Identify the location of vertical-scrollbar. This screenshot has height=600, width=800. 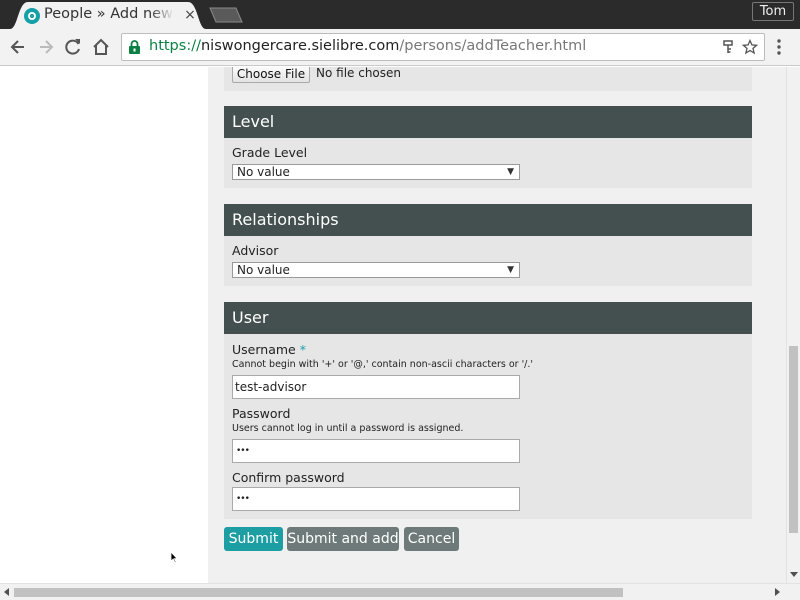
(793, 325).